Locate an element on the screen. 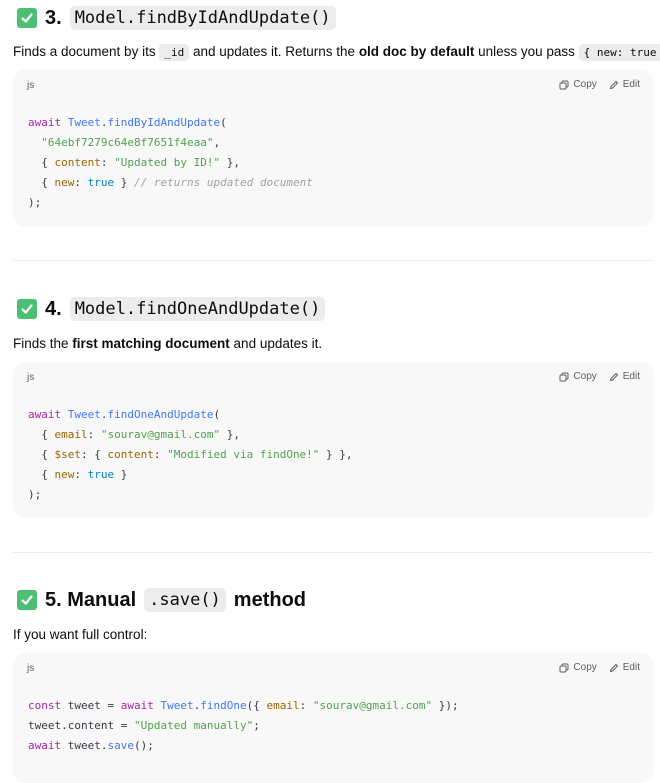  section-5-heading: 5. Manual .save() method is located at coordinates (161, 600).